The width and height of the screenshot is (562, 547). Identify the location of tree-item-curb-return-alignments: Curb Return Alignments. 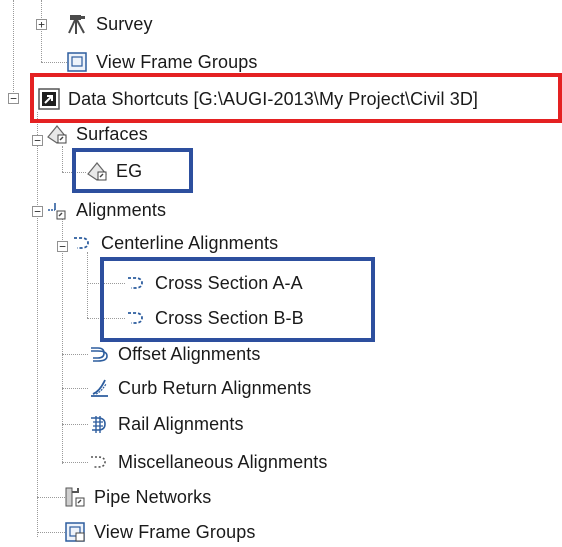
(199, 388).